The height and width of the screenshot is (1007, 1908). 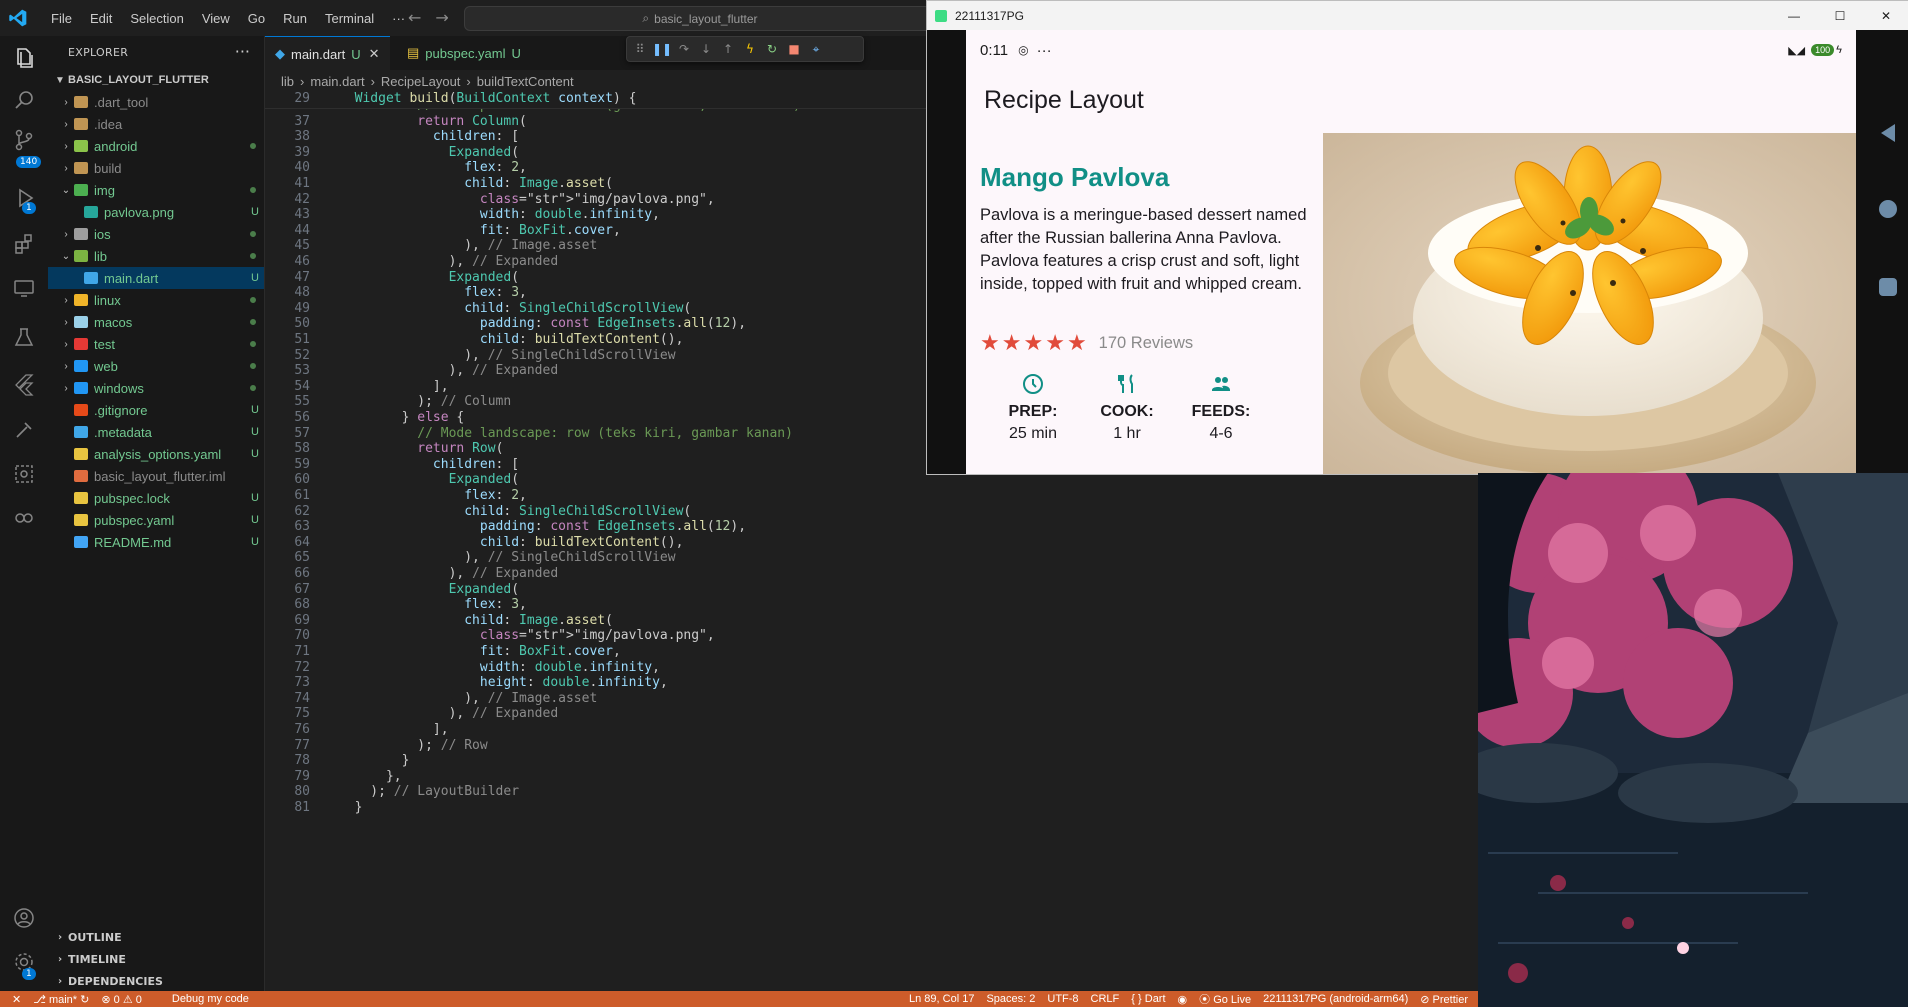 I want to click on stop-icon: ■, so click(x=794, y=49).